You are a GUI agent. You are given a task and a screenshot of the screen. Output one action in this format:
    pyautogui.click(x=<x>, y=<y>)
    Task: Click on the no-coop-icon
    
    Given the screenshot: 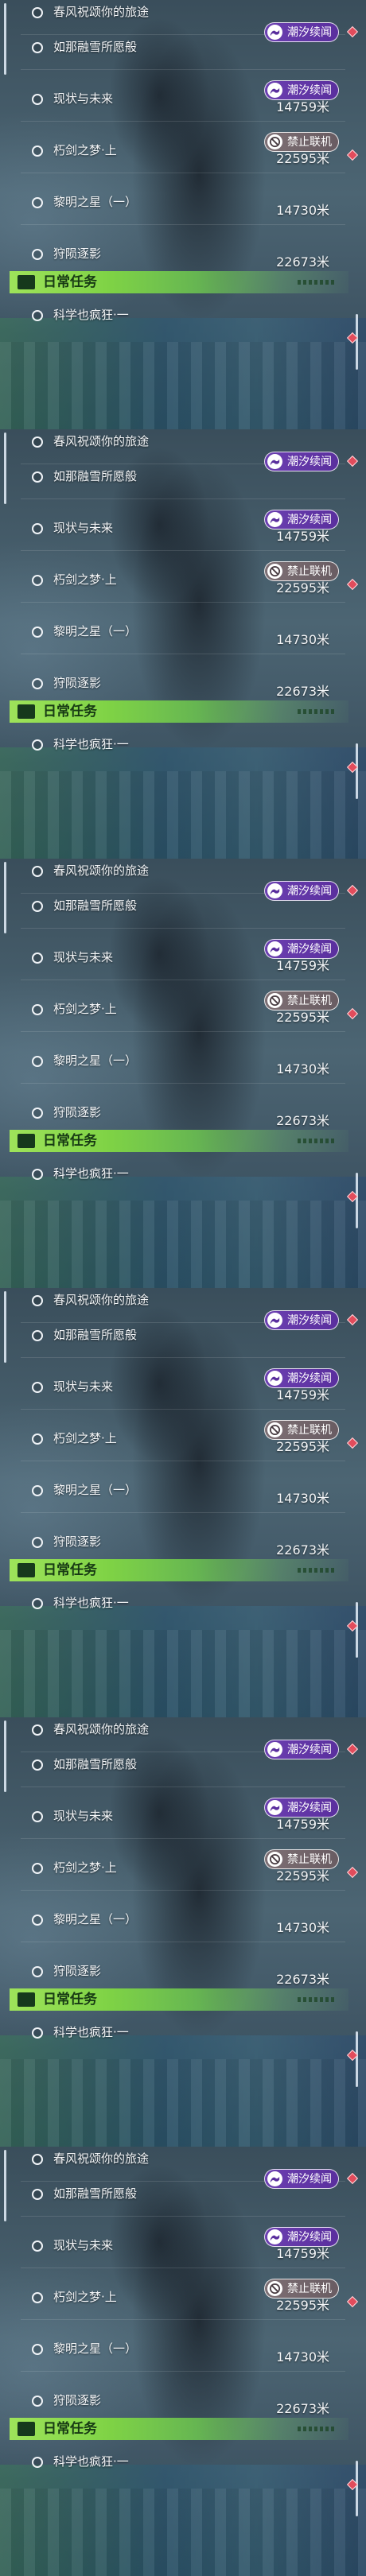 What is the action you would take?
    pyautogui.click(x=274, y=1001)
    